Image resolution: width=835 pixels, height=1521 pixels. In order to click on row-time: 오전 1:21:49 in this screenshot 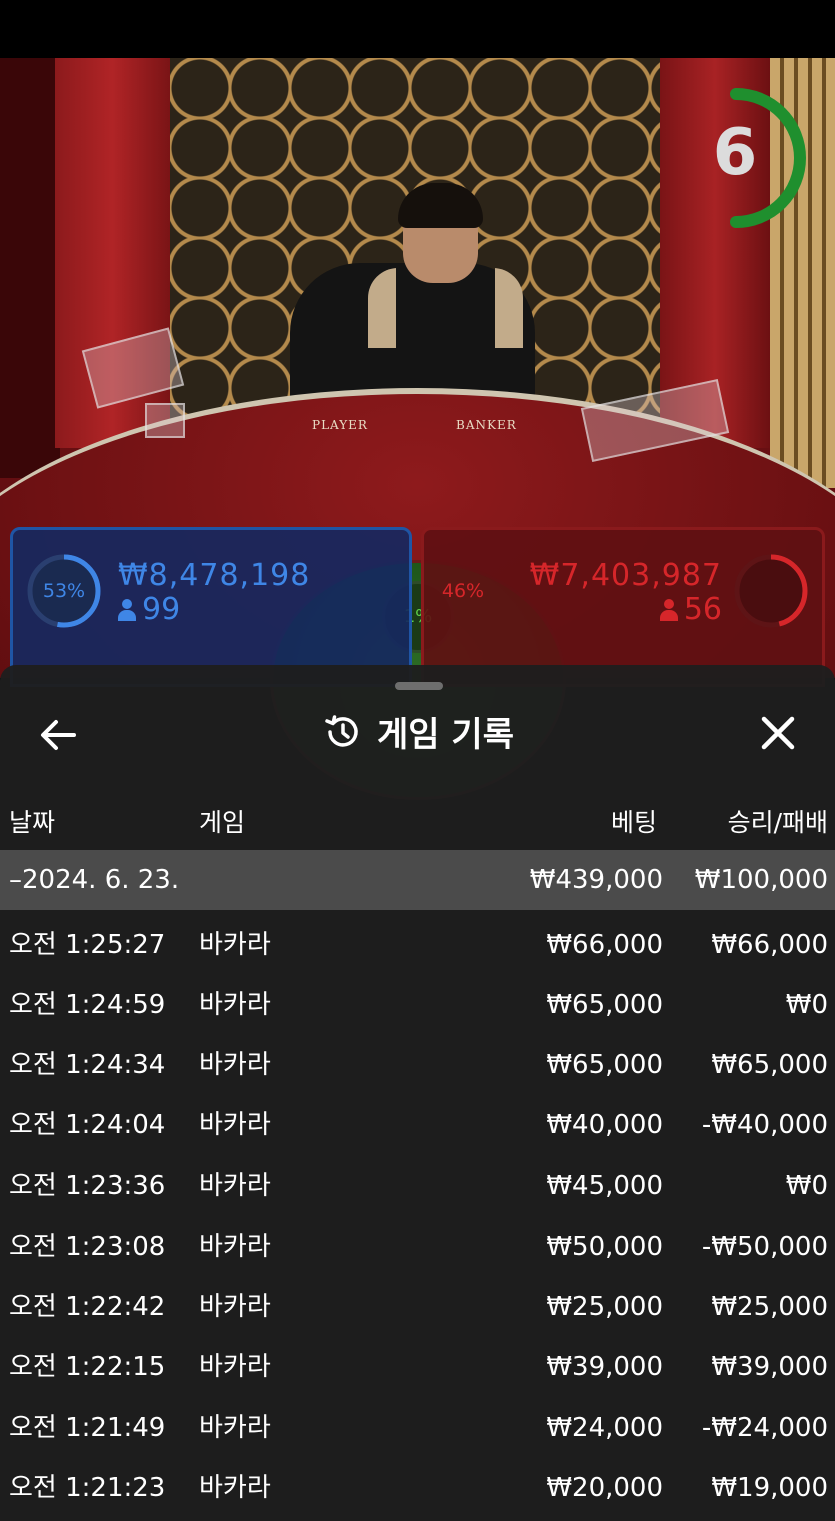, I will do `click(87, 1428)`.